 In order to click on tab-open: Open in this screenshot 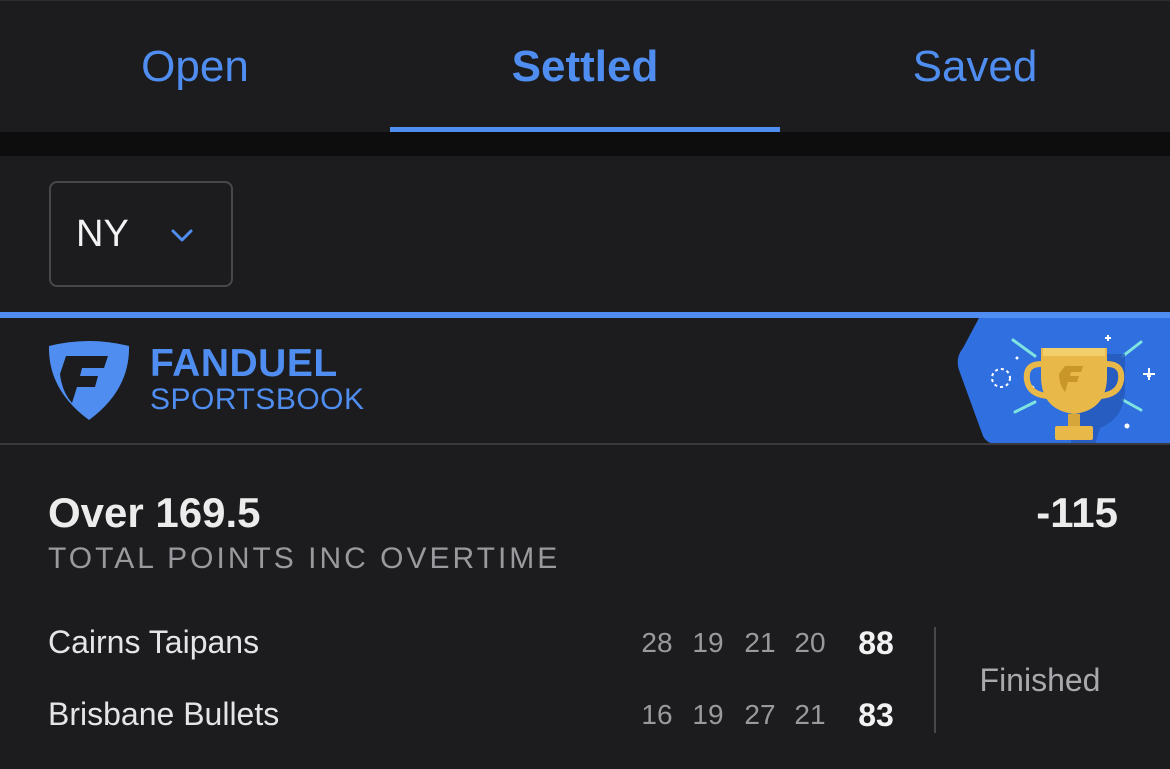, I will do `click(195, 67)`.